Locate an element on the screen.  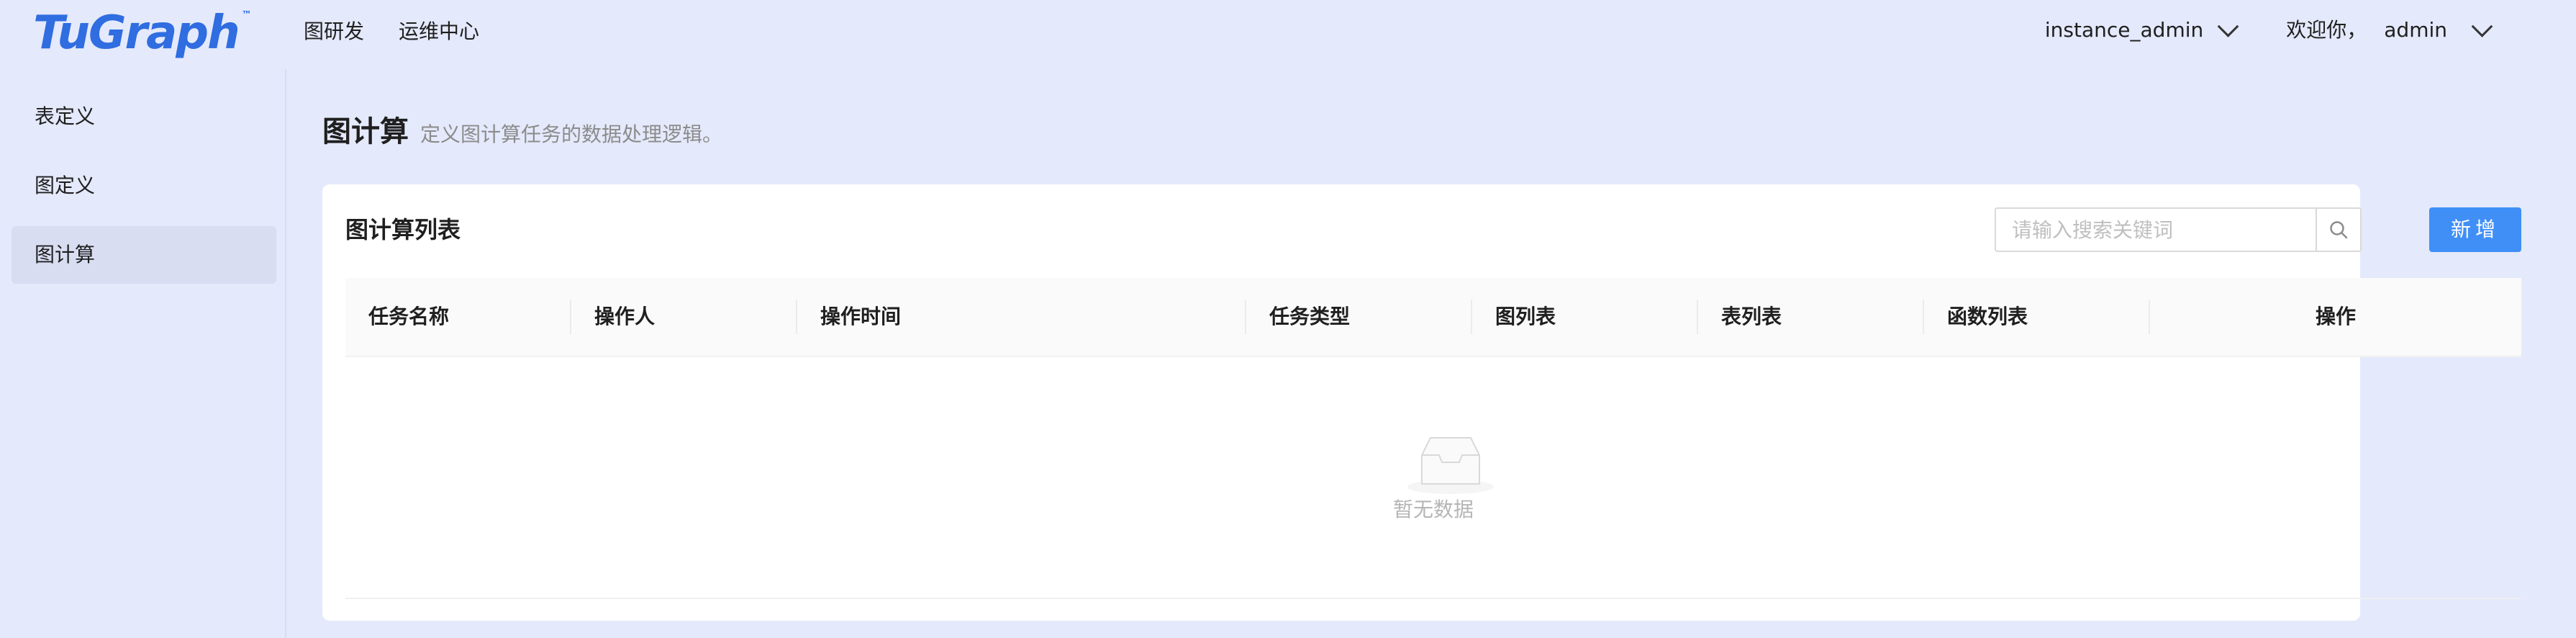
logo-trademark: ™ is located at coordinates (246, 15).